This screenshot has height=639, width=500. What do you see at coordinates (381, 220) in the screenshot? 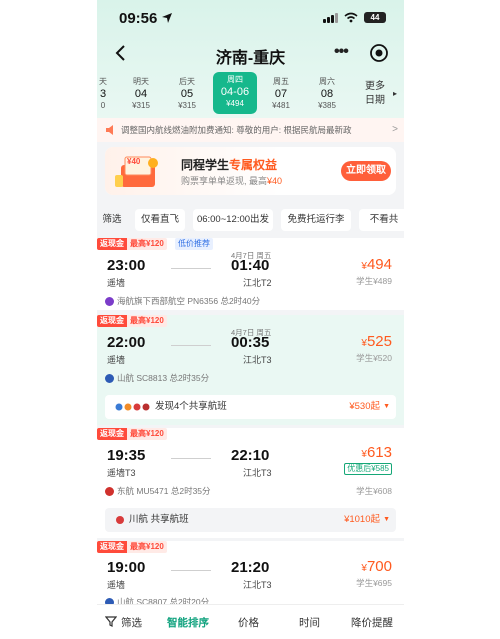
I see `filter-chip-noshare: 不看共` at bounding box center [381, 220].